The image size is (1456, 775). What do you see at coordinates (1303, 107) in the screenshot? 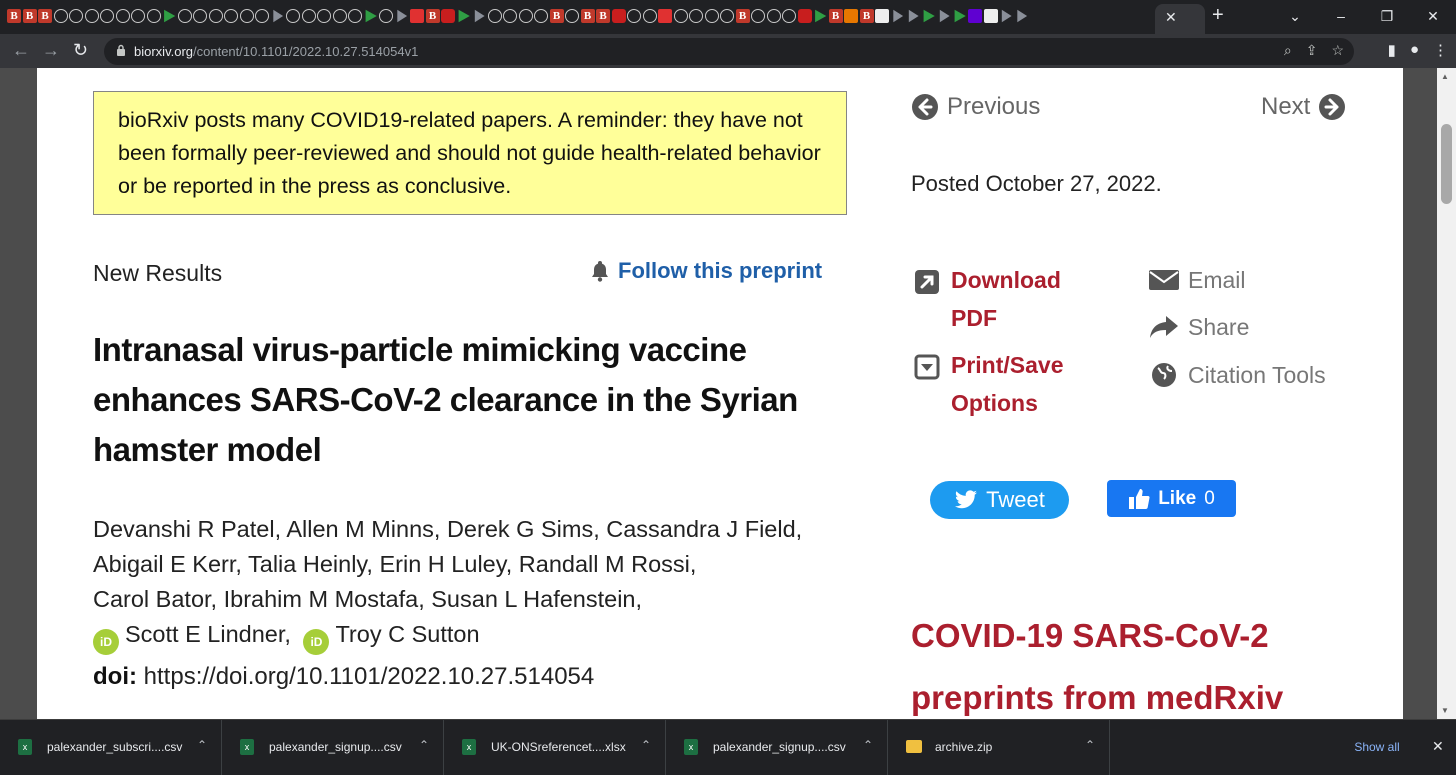
I see `next-link: Next` at bounding box center [1303, 107].